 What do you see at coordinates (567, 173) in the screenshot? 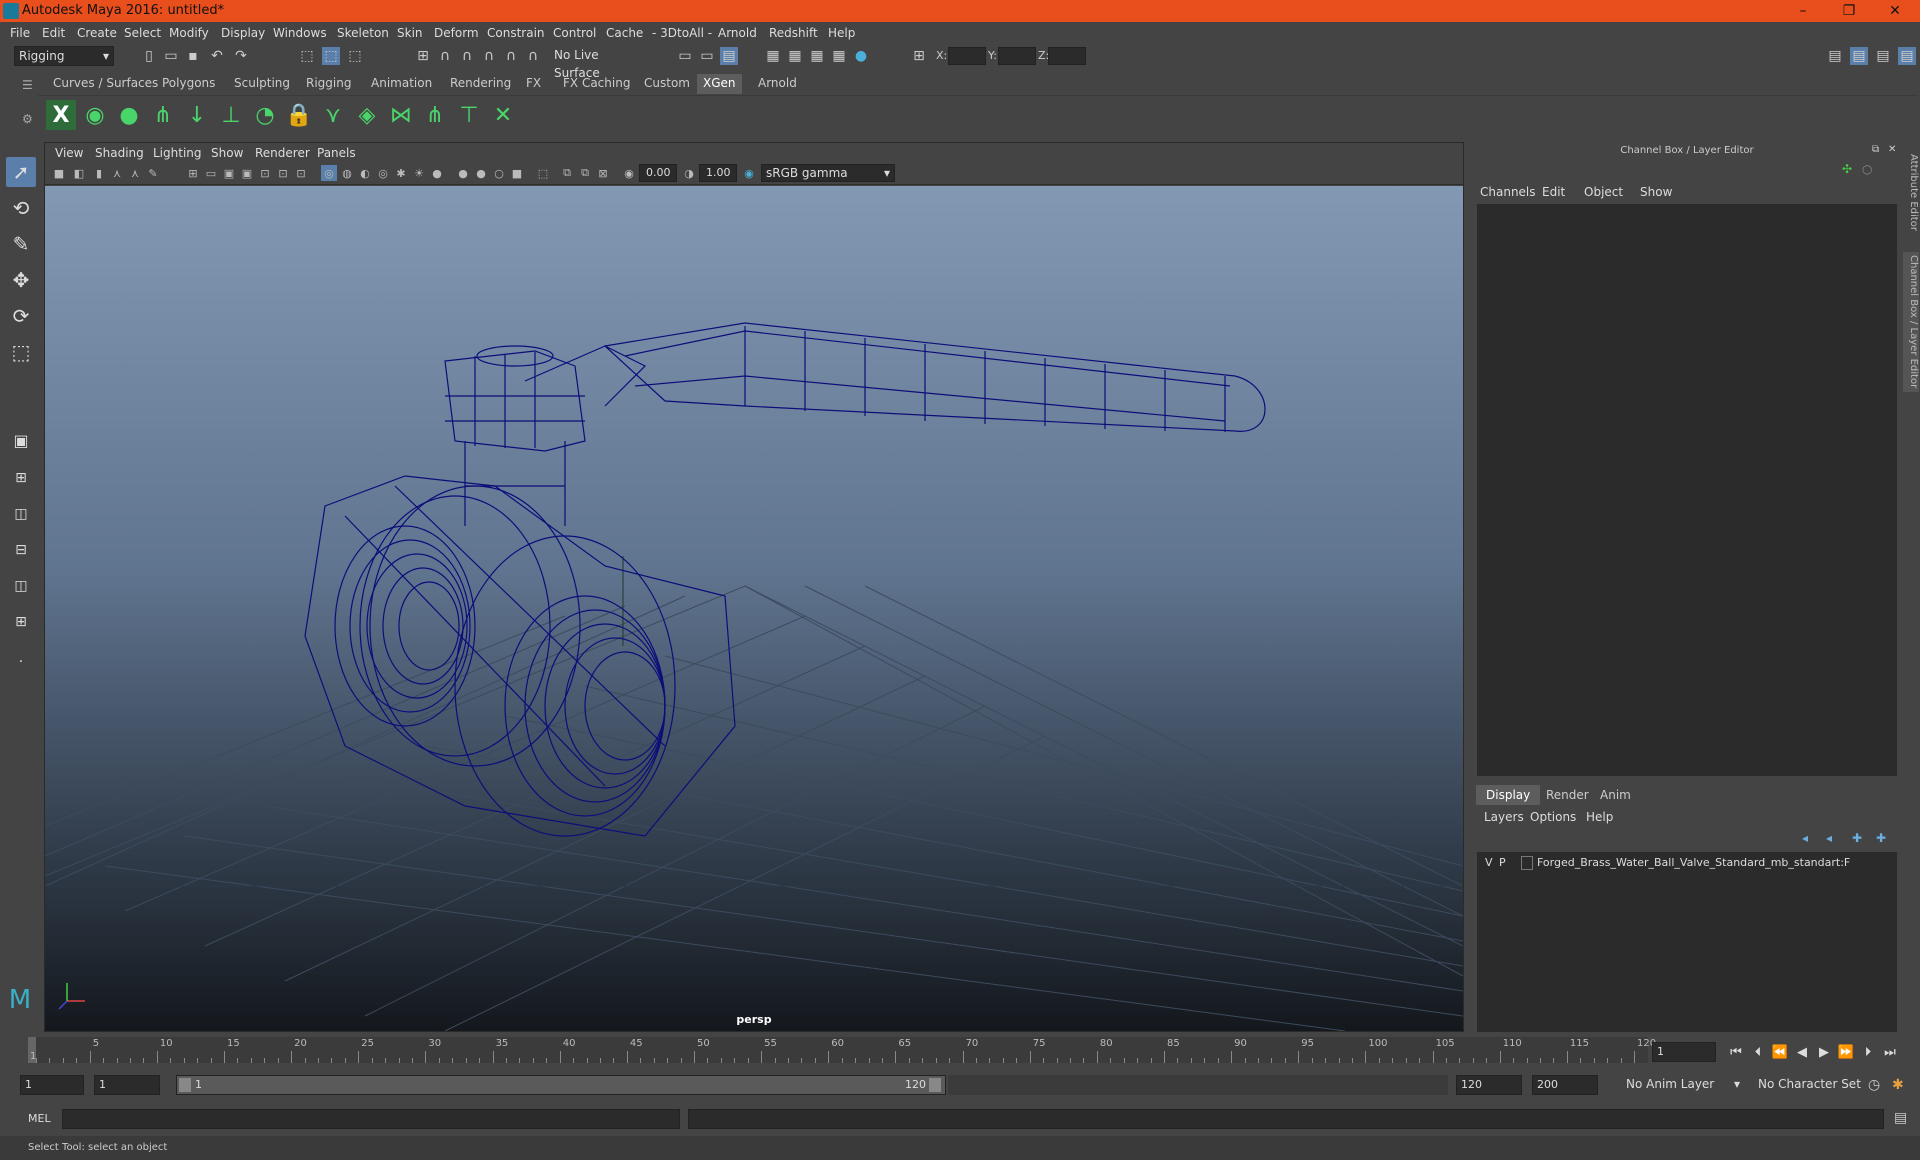
I see `xray-icon: ⧉` at bounding box center [567, 173].